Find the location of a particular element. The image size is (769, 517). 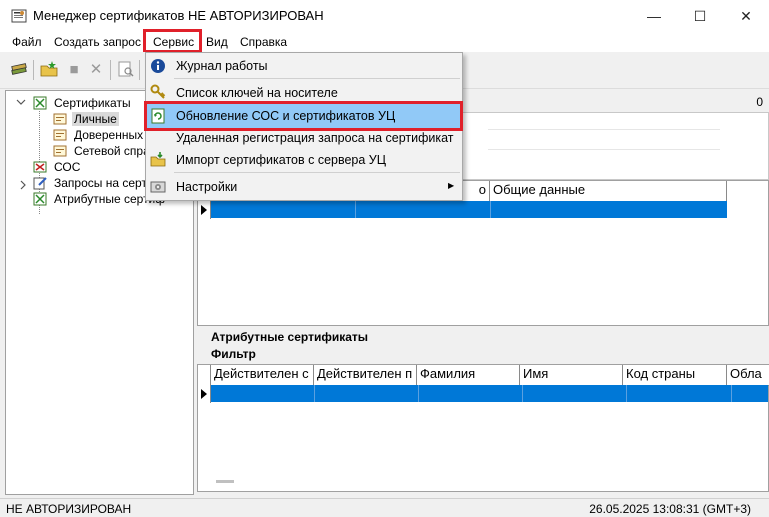

chevron-right-icon is located at coordinates (23, 185).